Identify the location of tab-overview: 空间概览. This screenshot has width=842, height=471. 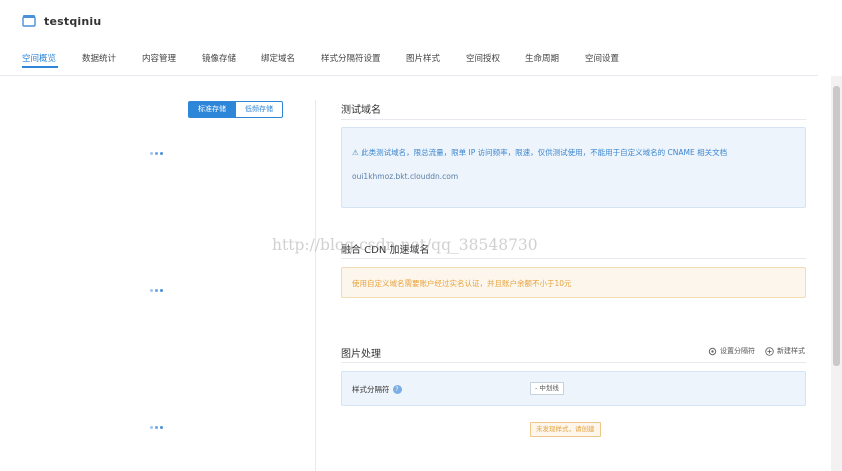
(39, 58).